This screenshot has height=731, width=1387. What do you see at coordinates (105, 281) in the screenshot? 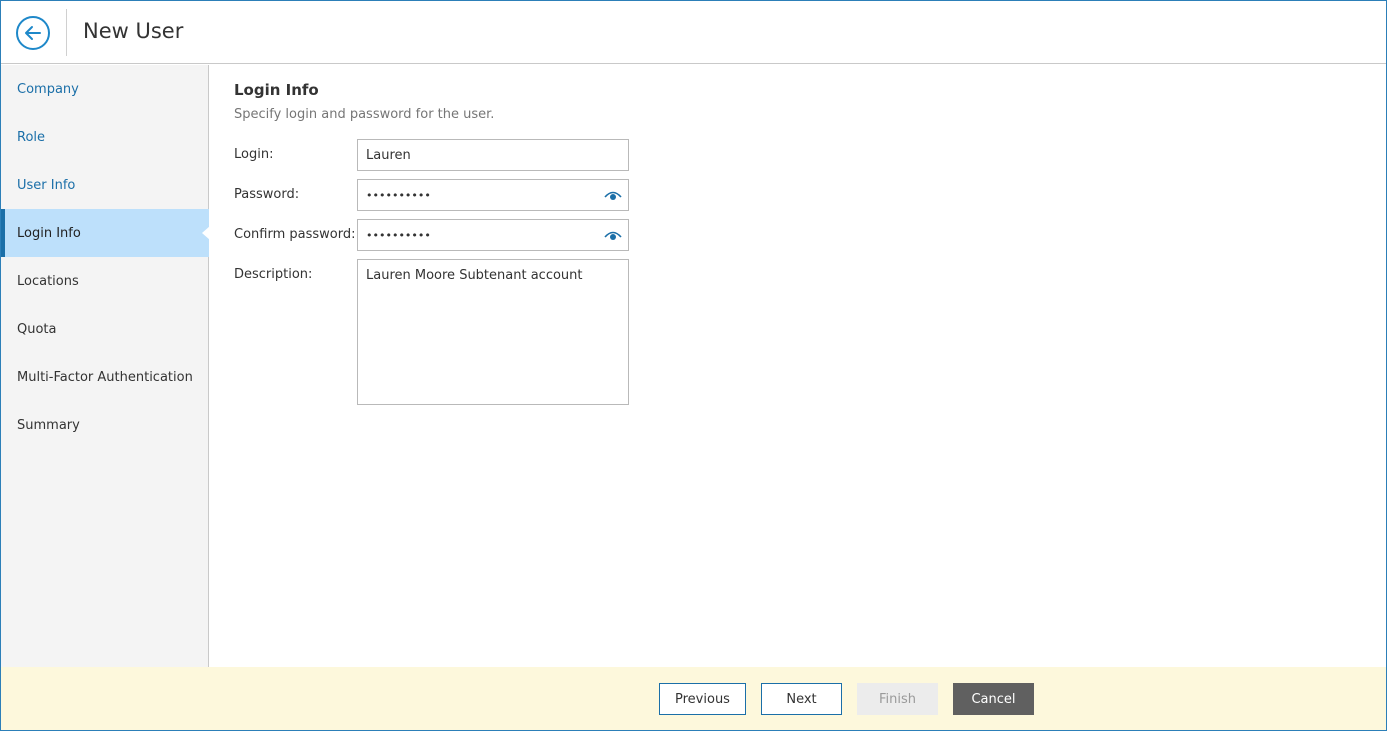
I see `sidebar-item-locations: Locations` at bounding box center [105, 281].